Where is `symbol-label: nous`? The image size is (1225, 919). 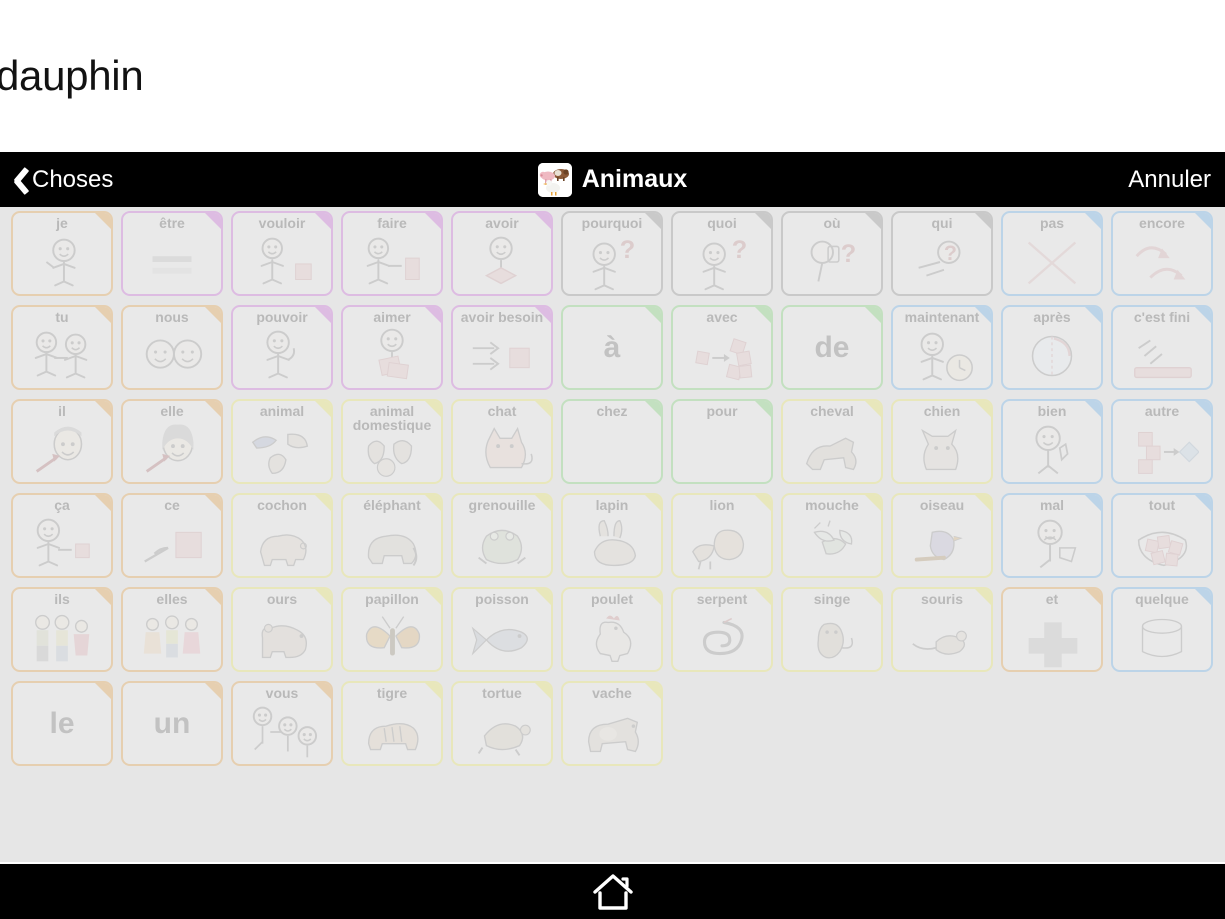
symbol-label: nous is located at coordinates (172, 317).